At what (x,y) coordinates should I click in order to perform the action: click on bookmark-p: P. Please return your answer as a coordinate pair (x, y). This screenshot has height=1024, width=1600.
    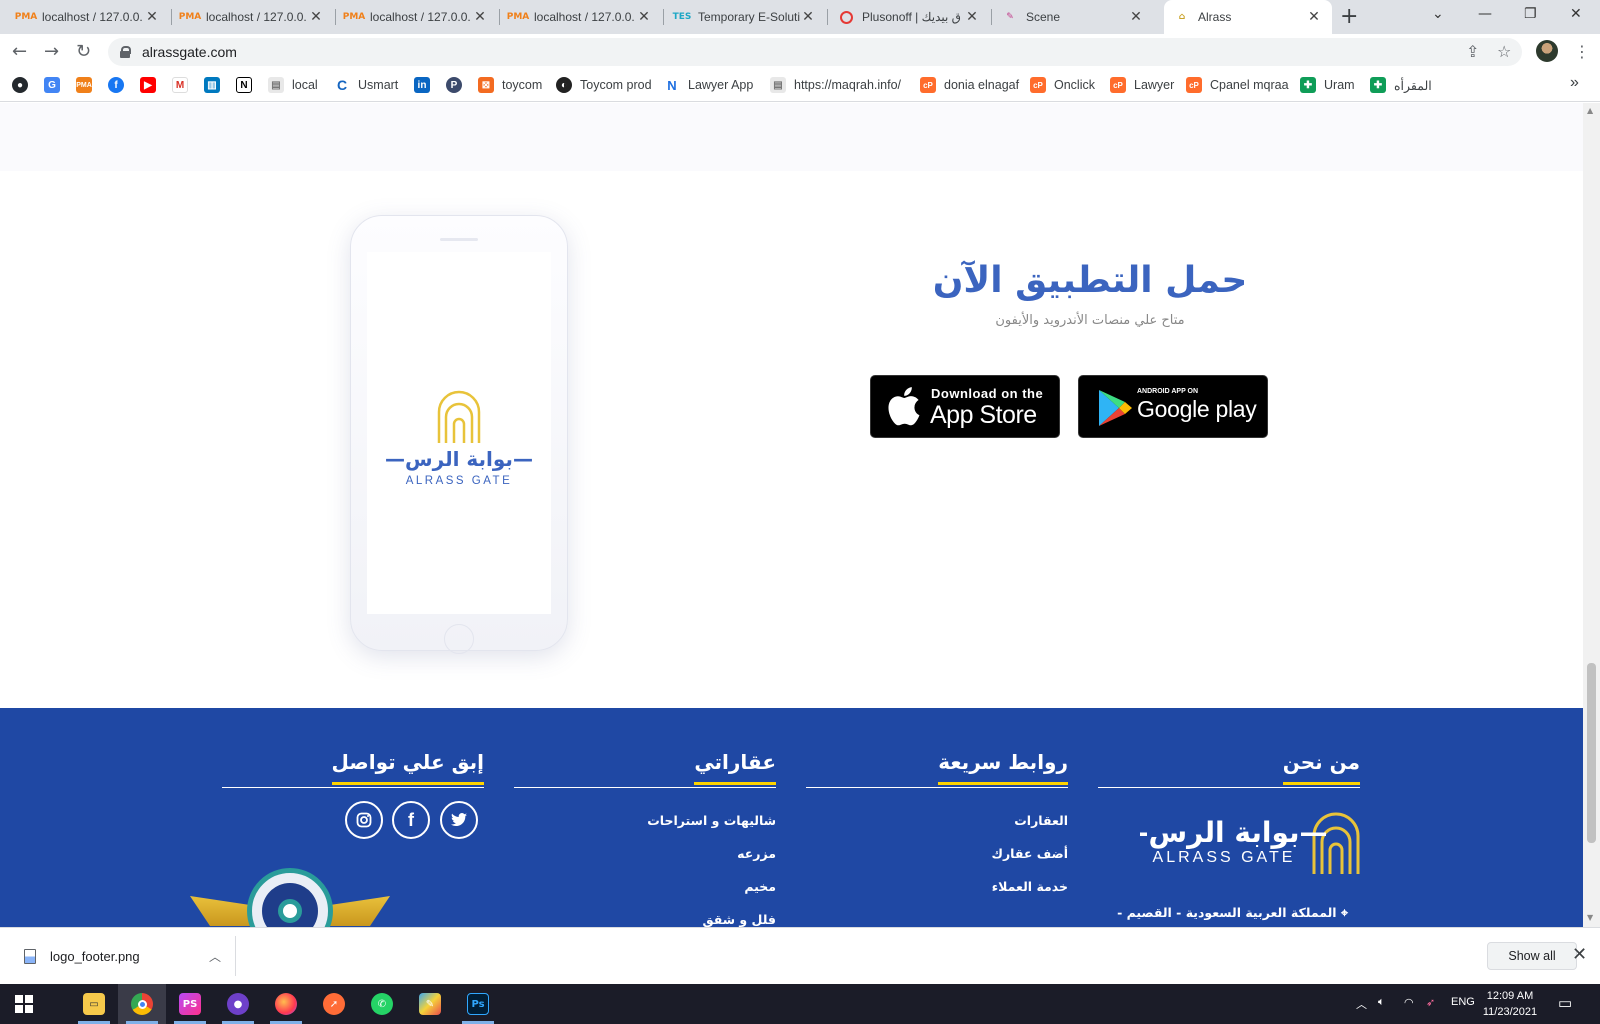
    Looking at the image, I should click on (458, 85).